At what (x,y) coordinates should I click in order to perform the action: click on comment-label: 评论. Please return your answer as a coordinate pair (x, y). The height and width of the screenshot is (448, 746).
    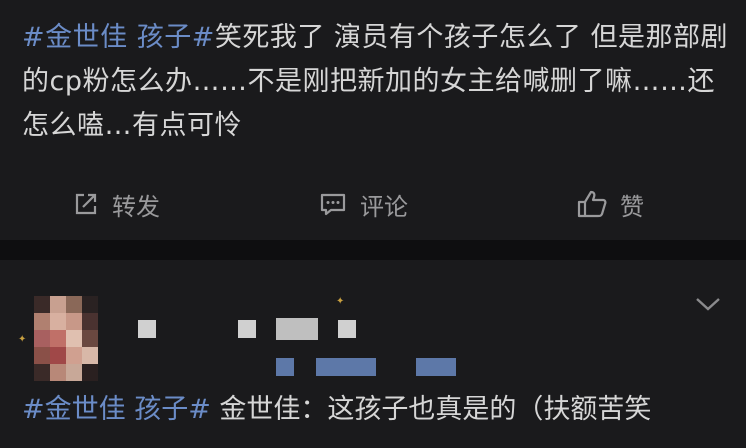
    Looking at the image, I should click on (384, 206).